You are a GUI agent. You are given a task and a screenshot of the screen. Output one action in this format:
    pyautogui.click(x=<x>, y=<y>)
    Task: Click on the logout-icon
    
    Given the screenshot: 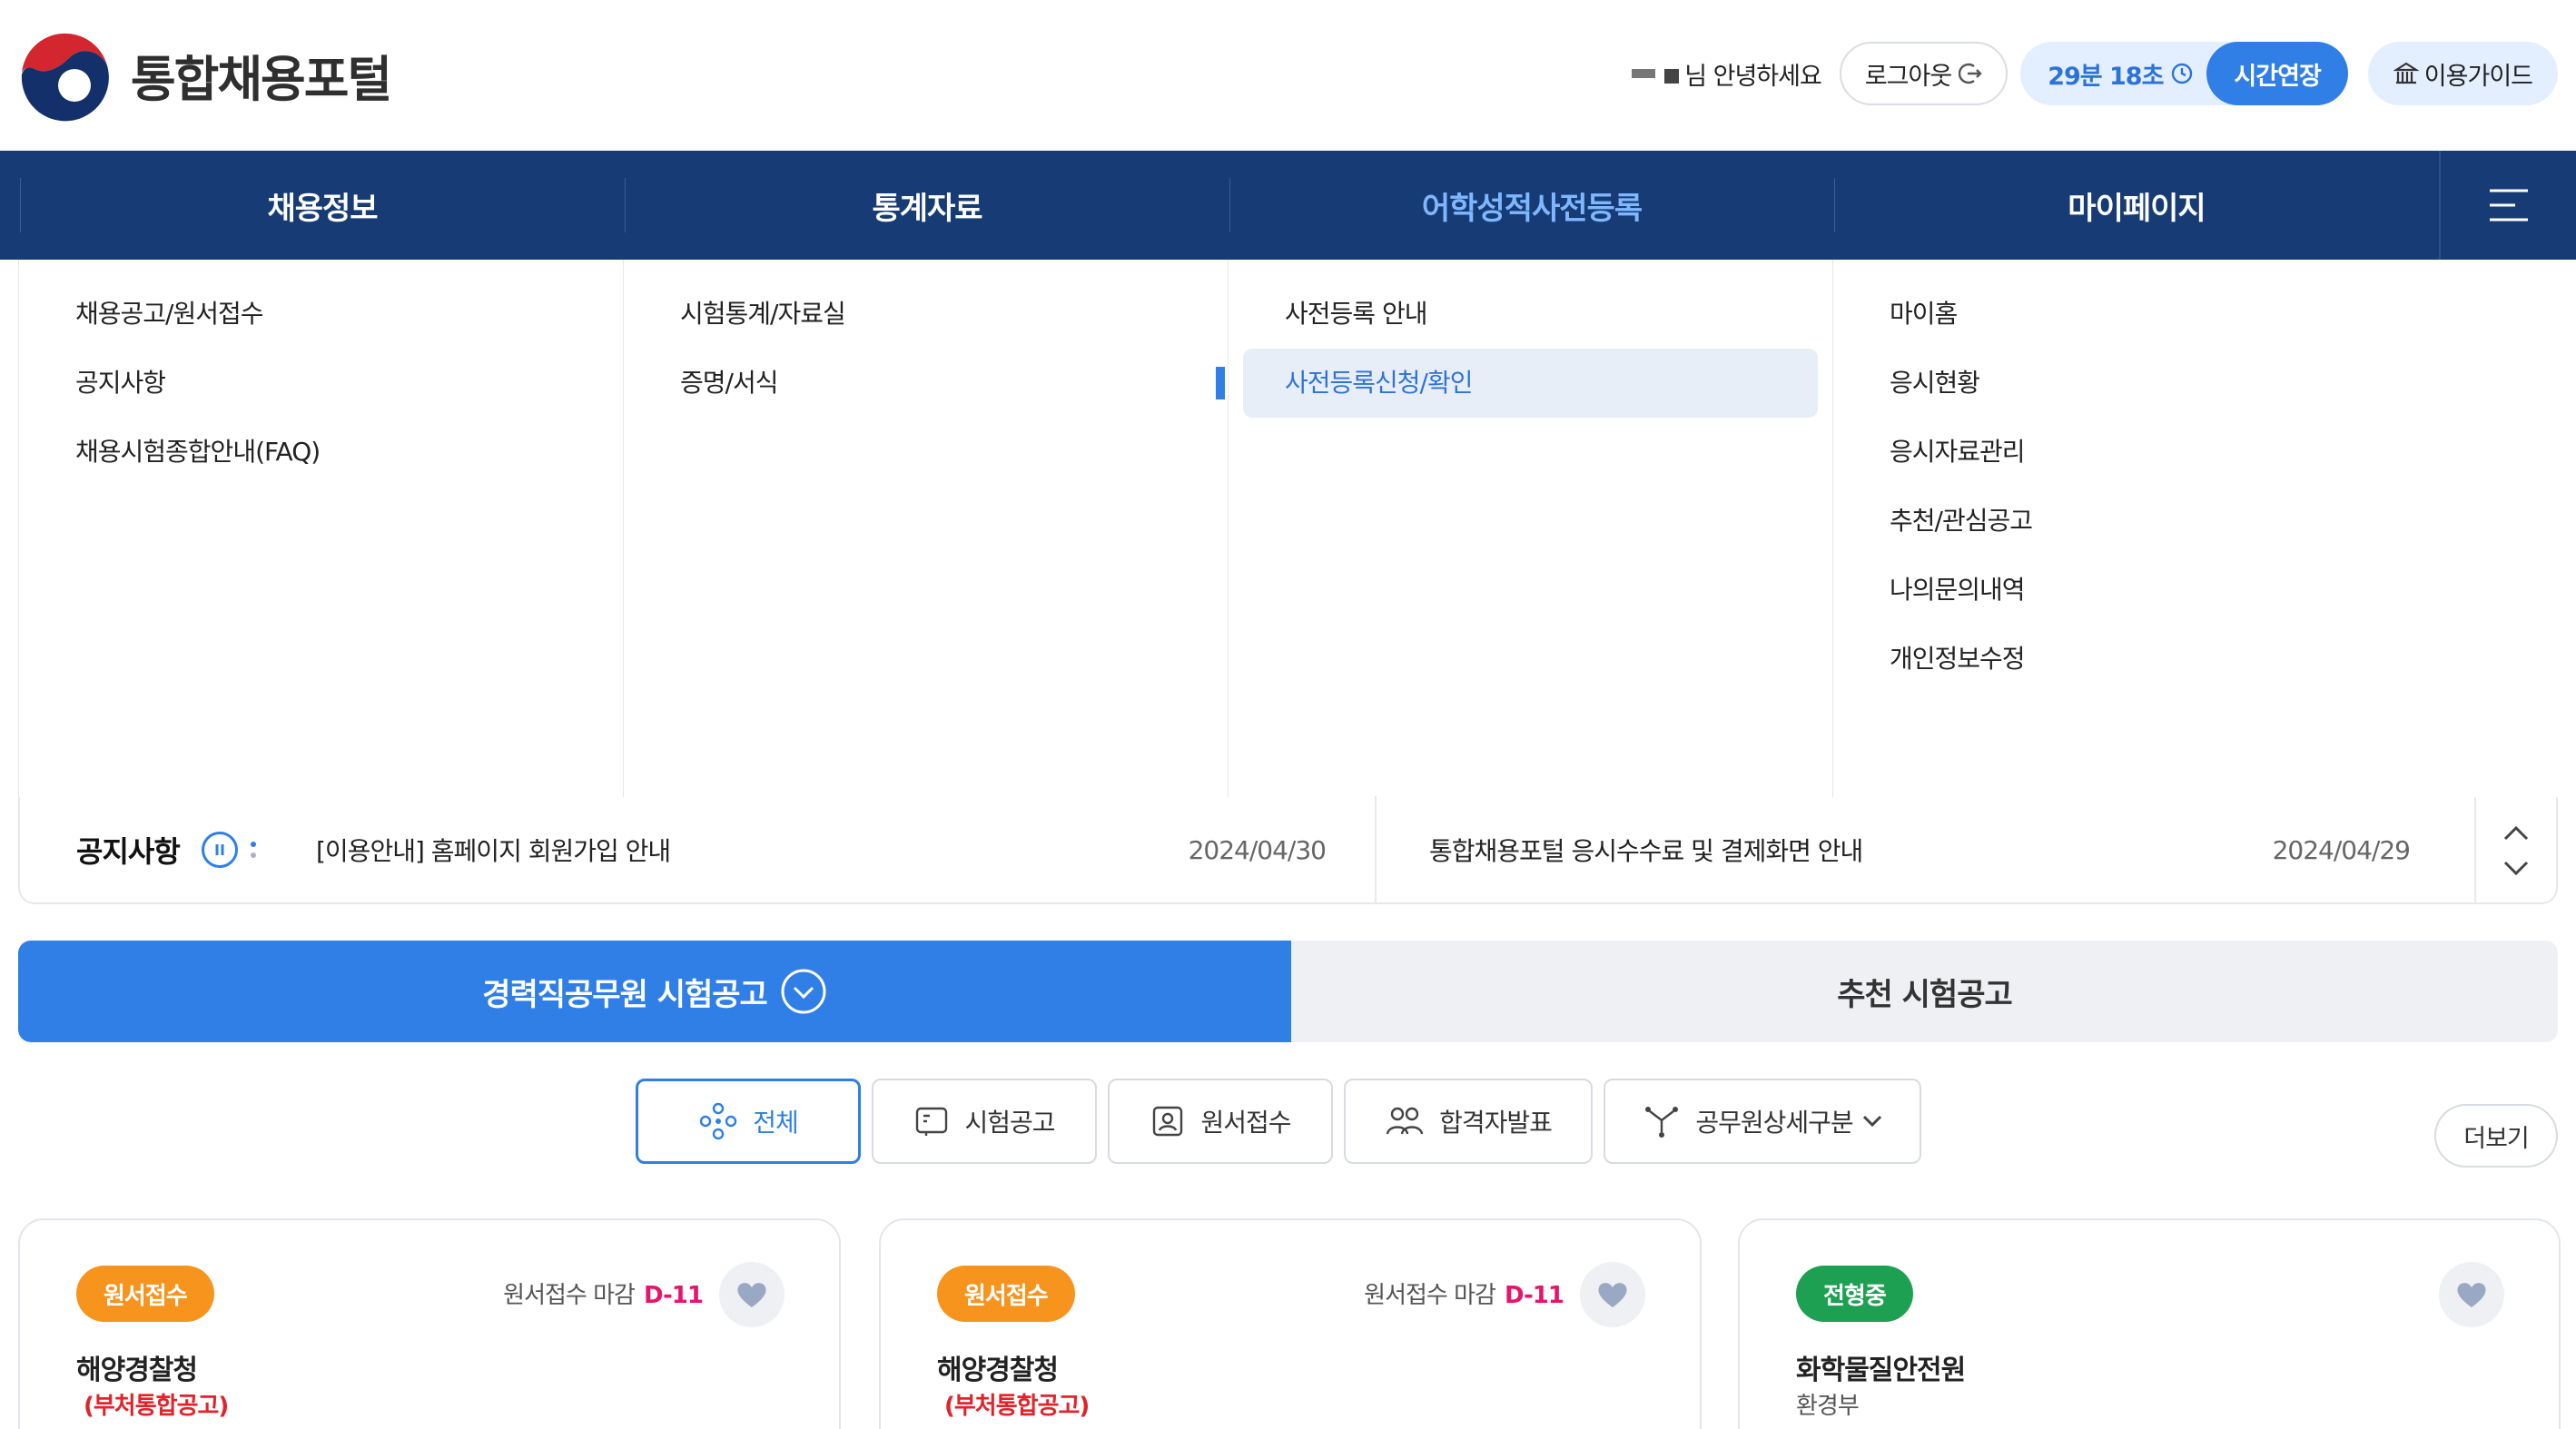 What is the action you would take?
    pyautogui.click(x=1970, y=73)
    